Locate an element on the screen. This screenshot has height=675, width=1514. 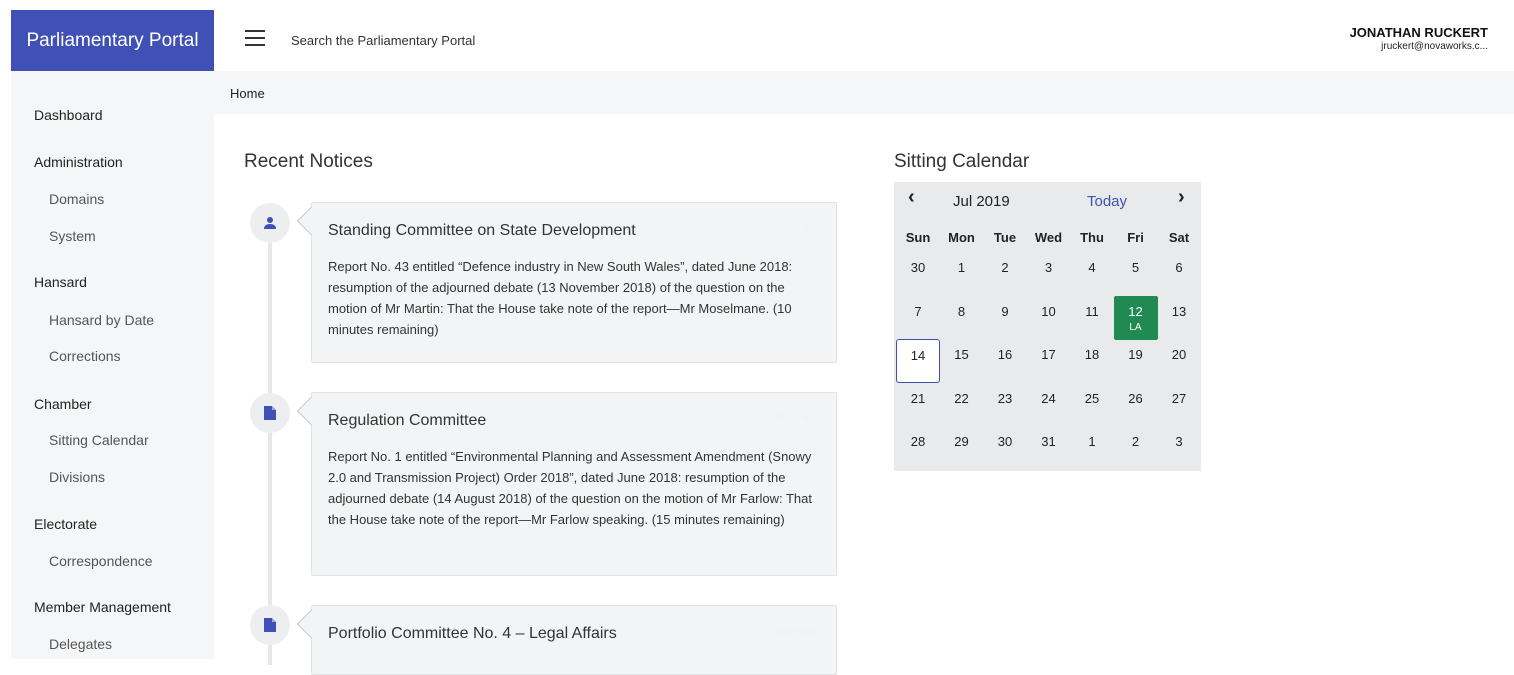
calendar-day: 21 is located at coordinates (918, 405).